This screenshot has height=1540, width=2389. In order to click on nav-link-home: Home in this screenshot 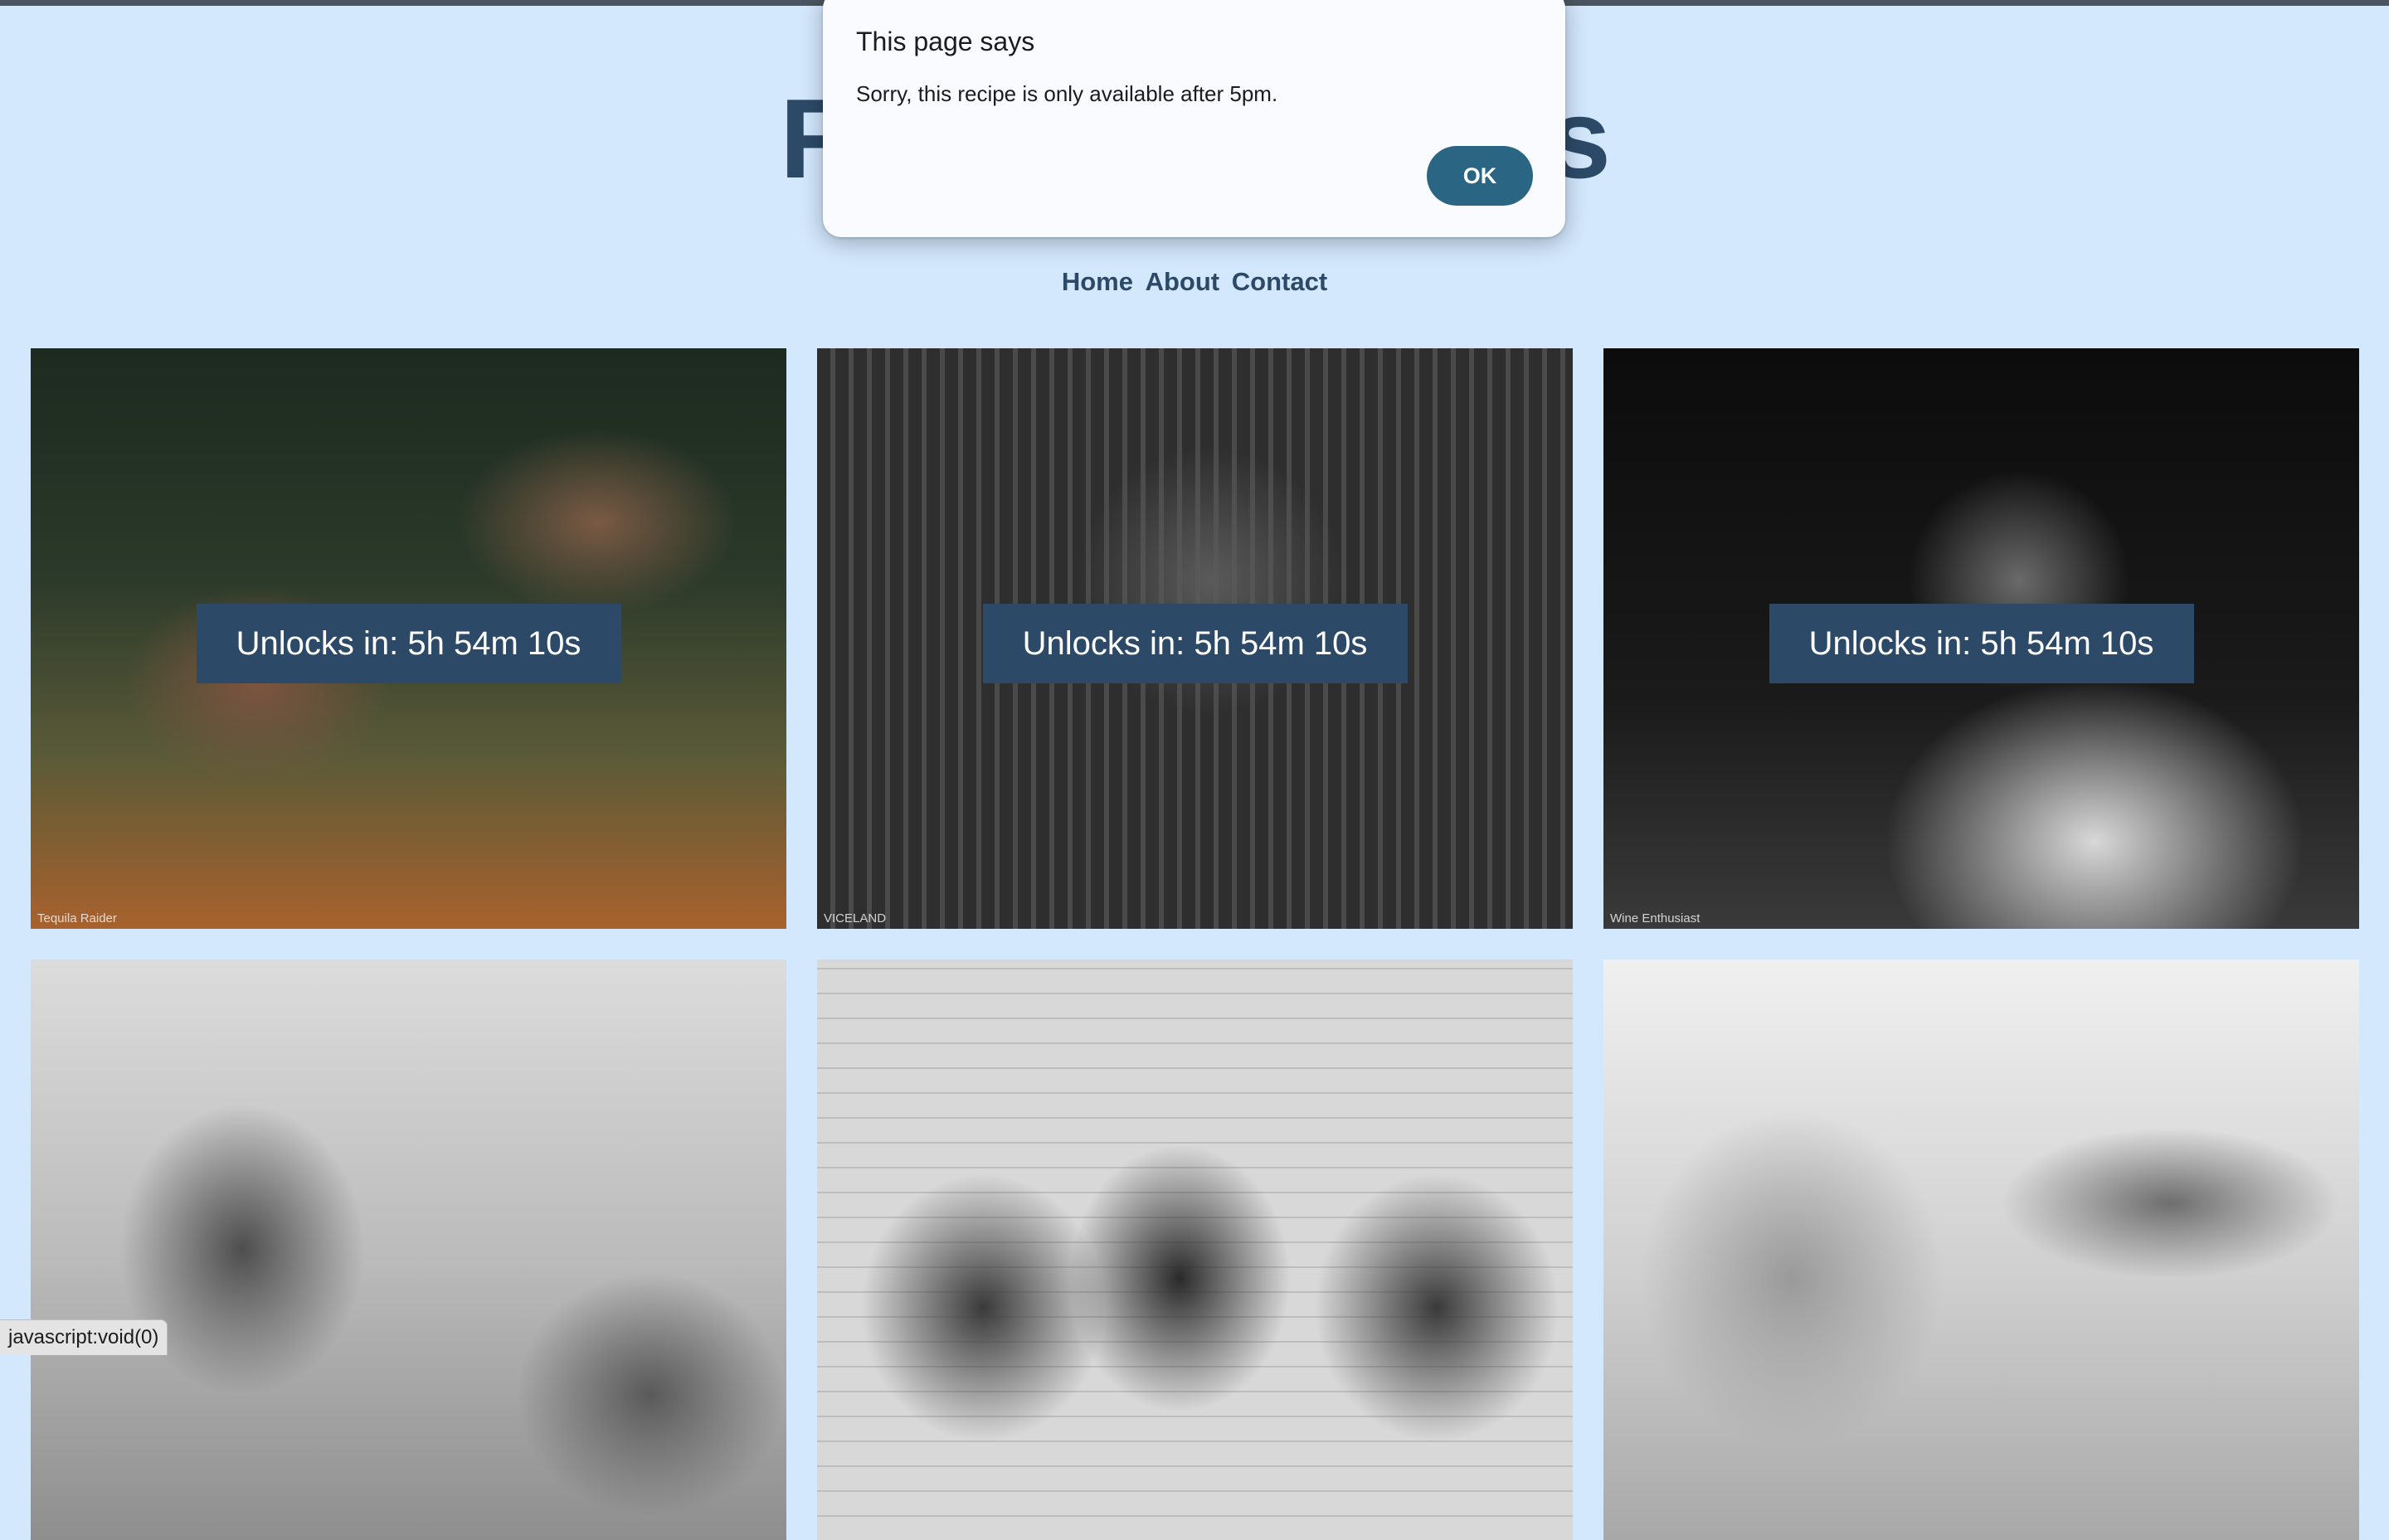, I will do `click(1097, 281)`.